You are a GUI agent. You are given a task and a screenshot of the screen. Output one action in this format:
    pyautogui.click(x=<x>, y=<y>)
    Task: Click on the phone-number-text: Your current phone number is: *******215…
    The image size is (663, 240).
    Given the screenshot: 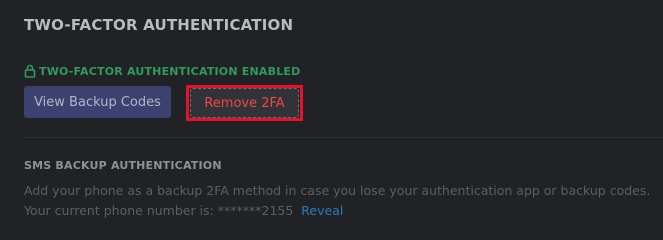 What is the action you would take?
    pyautogui.click(x=159, y=210)
    